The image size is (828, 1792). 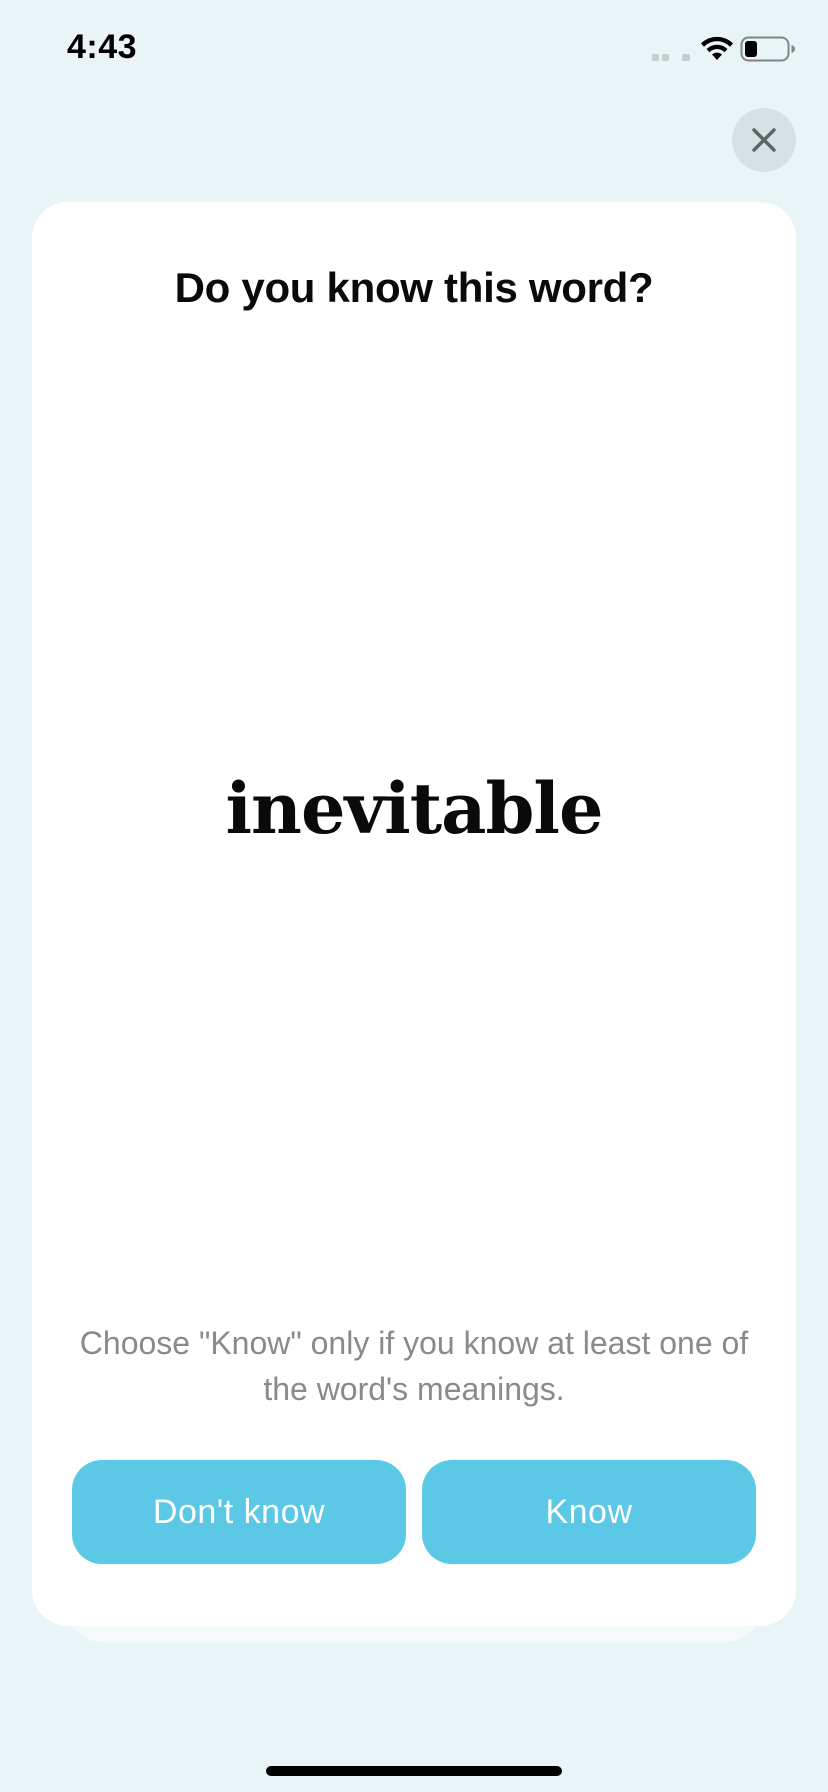 I want to click on dont-know-button: Don't know, so click(x=239, y=1512).